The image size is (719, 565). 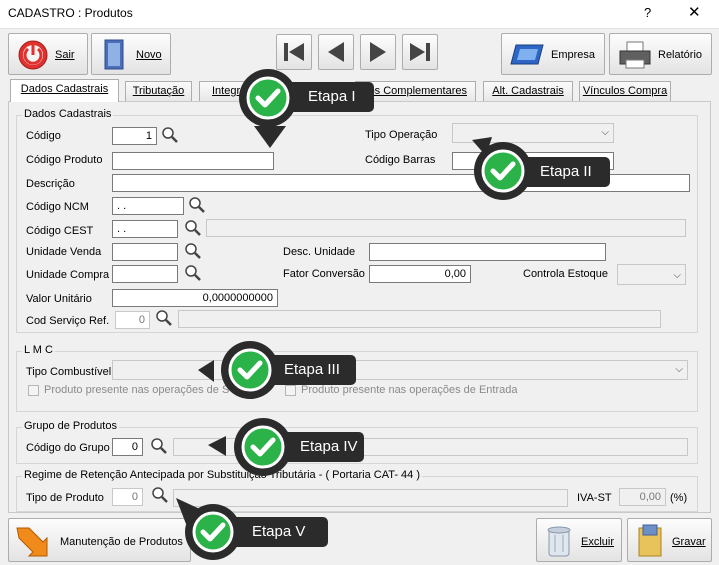 What do you see at coordinates (651, 274) in the screenshot?
I see `controla-estoque-select: ⌵` at bounding box center [651, 274].